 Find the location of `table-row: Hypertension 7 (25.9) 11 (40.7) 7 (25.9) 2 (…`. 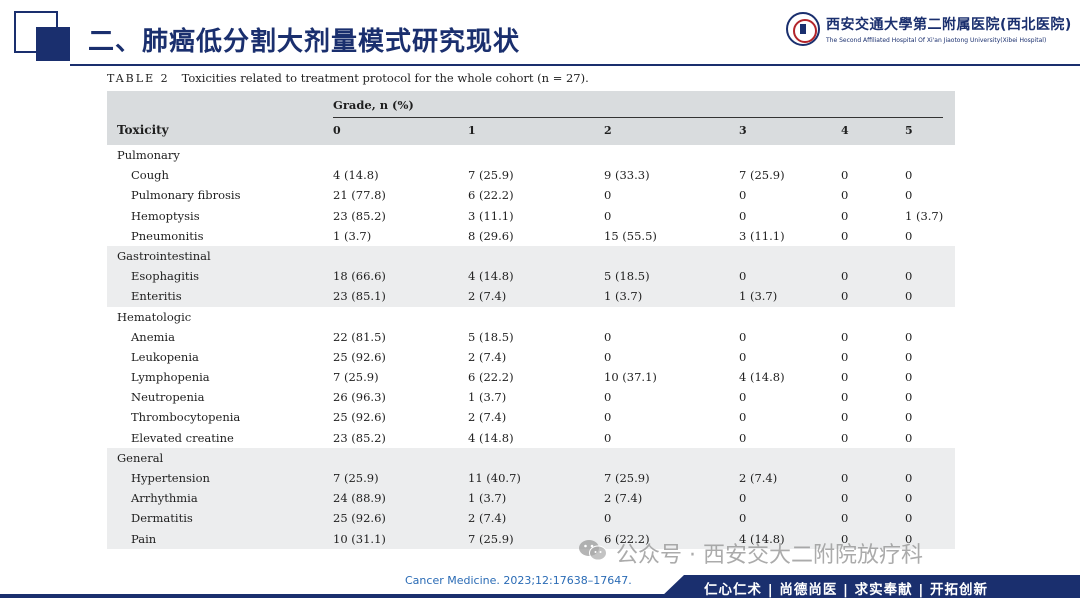

table-row: Hypertension 7 (25.9) 11 (40.7) 7 (25.9) 2 (… is located at coordinates (531, 478).